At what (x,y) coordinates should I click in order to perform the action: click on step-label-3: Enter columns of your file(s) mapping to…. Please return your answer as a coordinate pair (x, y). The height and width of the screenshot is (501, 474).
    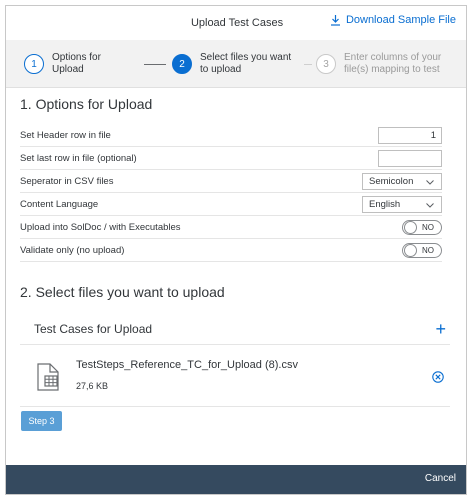
    Looking at the image, I should click on (393, 63).